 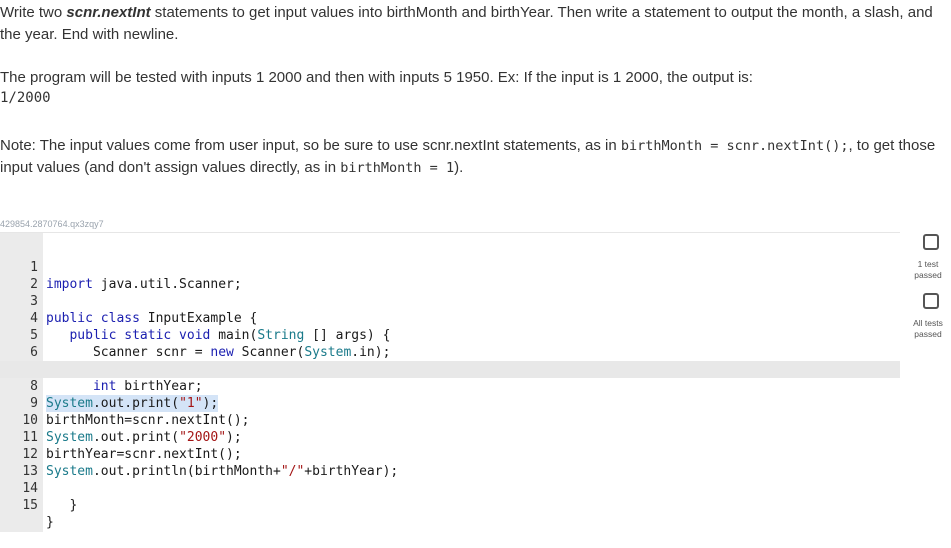 I want to click on line-number: 15, so click(x=30, y=505).